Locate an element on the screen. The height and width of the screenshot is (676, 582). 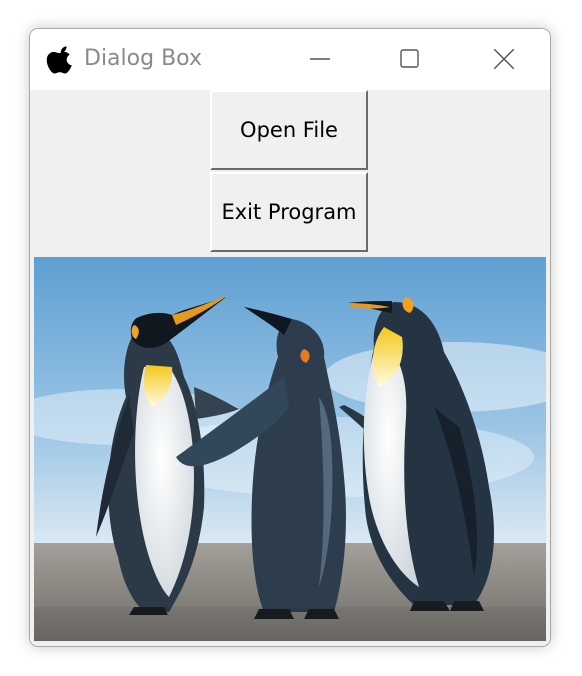
open-file-button: Open File is located at coordinates (289, 130).